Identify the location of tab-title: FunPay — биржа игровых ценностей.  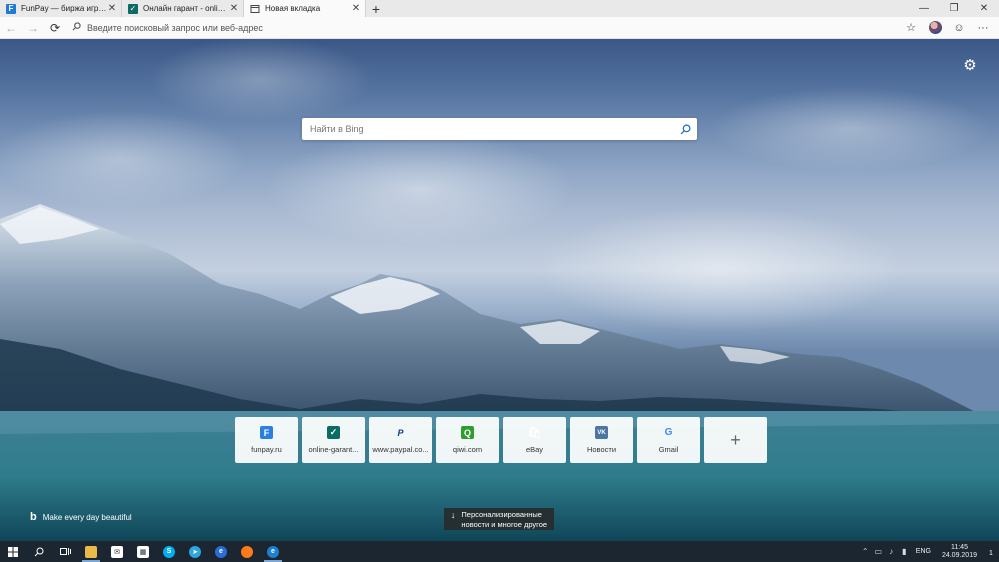
(64, 8).